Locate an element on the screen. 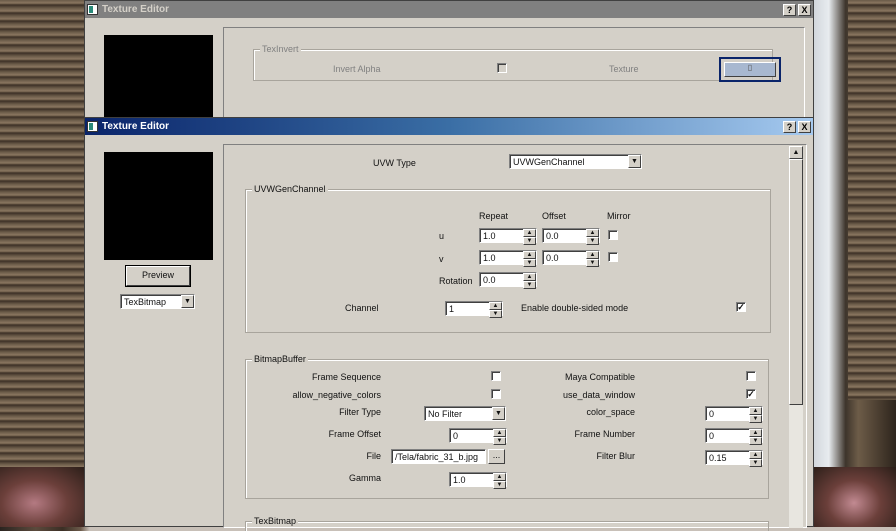 This screenshot has width=896, height=531. background-wall-left is located at coordinates (43, 263).